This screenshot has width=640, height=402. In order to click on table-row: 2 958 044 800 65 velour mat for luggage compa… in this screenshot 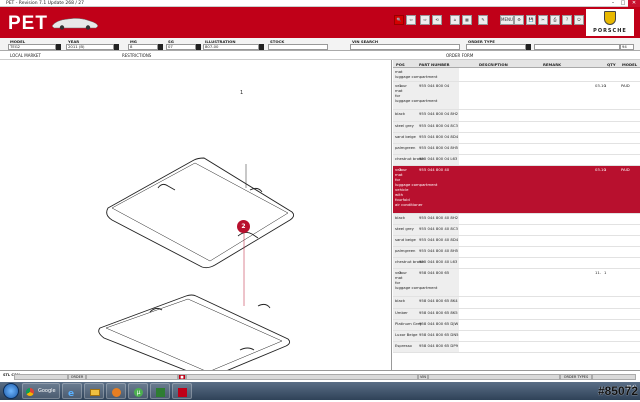, I will do `click(516, 283)`.